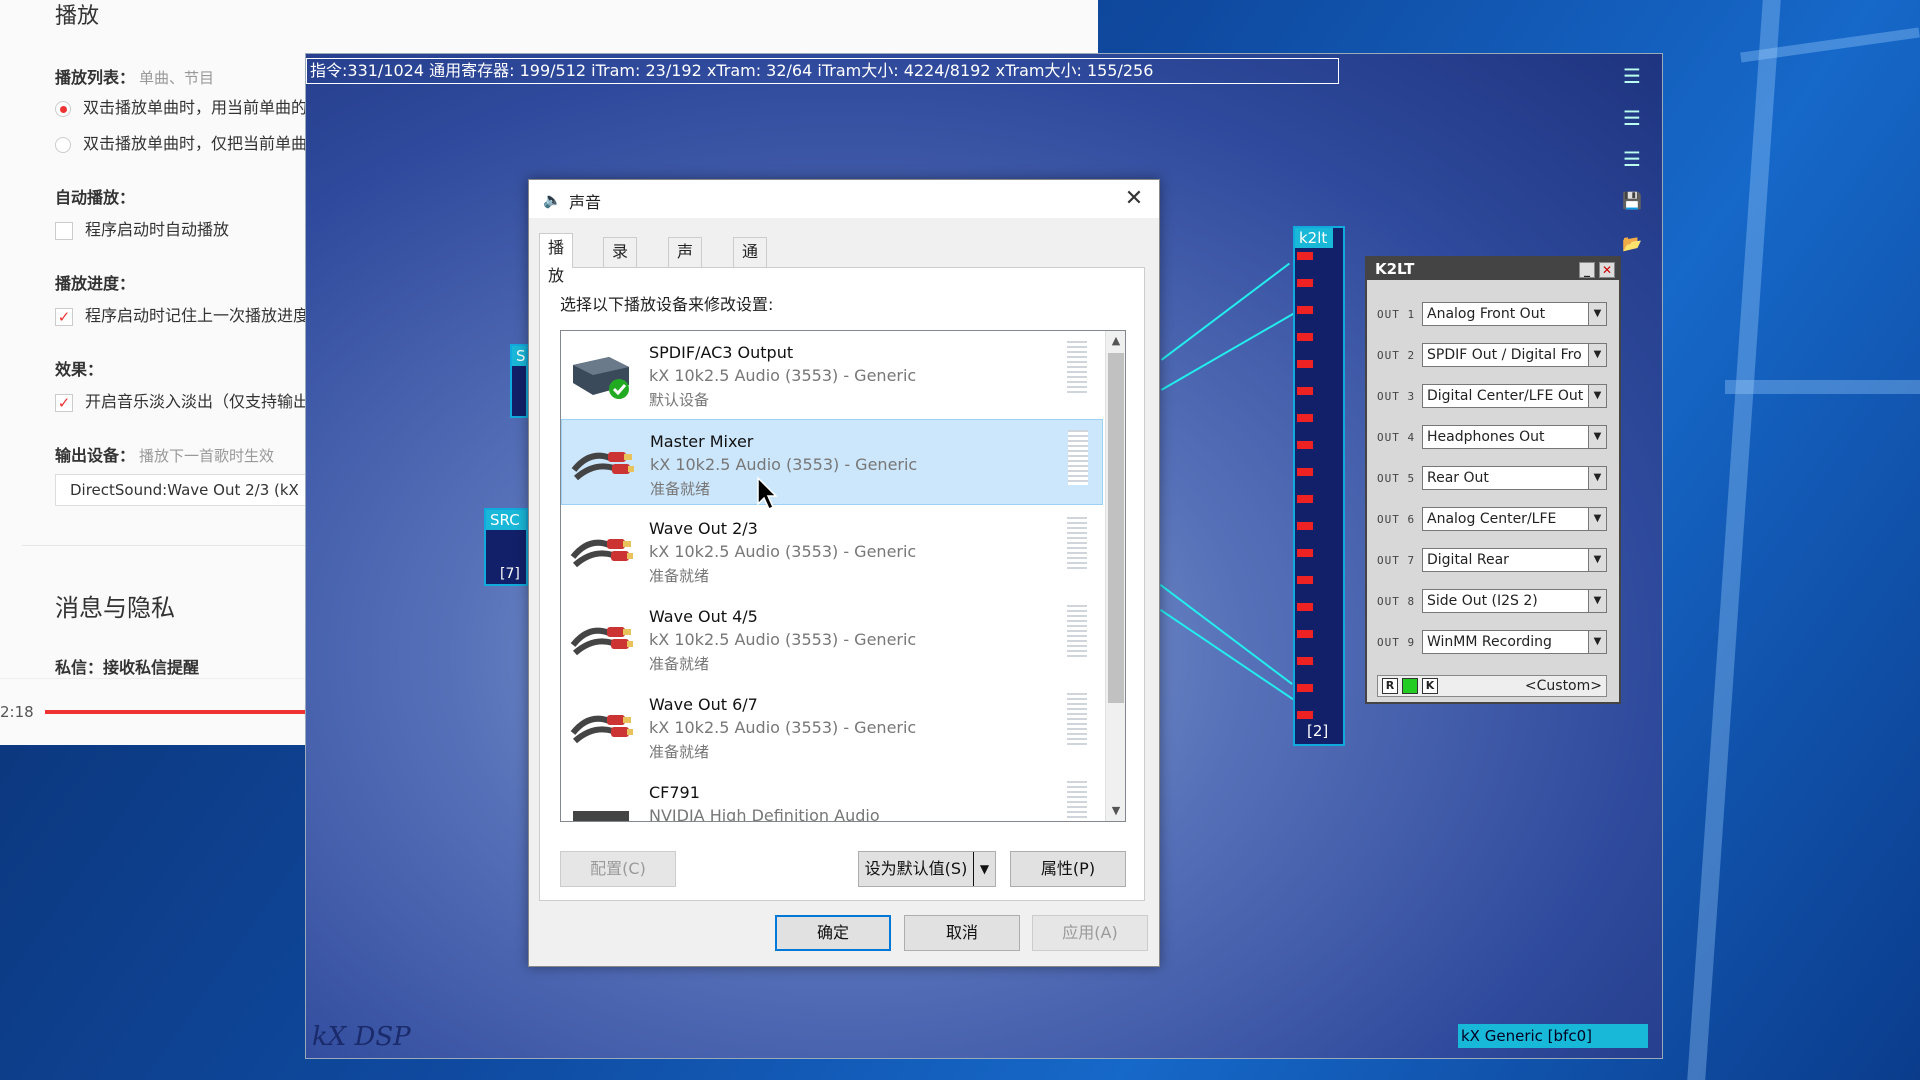 This screenshot has height=1080, width=1920. What do you see at coordinates (1068, 869) in the screenshot?
I see `properties-button: 属性(P)` at bounding box center [1068, 869].